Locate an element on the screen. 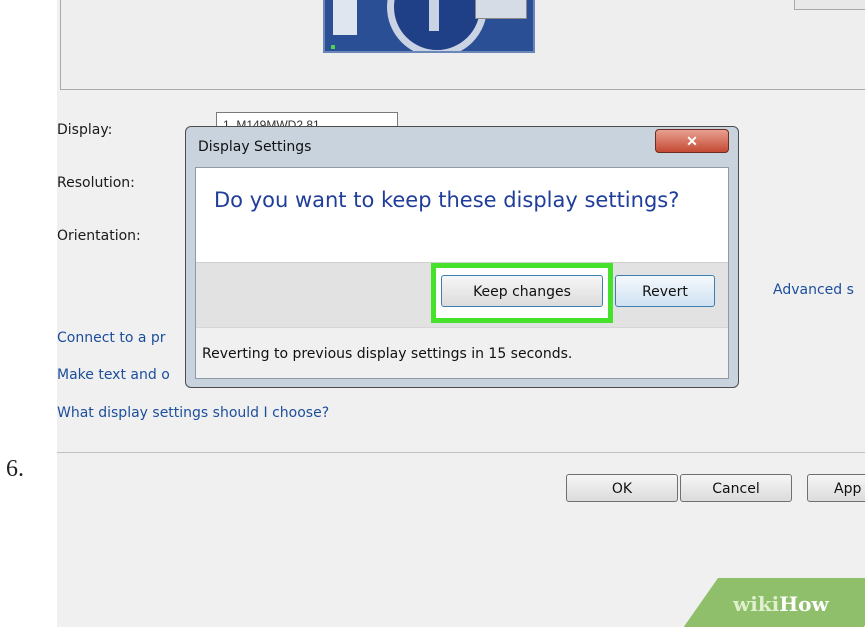  separator is located at coordinates (461, 452).